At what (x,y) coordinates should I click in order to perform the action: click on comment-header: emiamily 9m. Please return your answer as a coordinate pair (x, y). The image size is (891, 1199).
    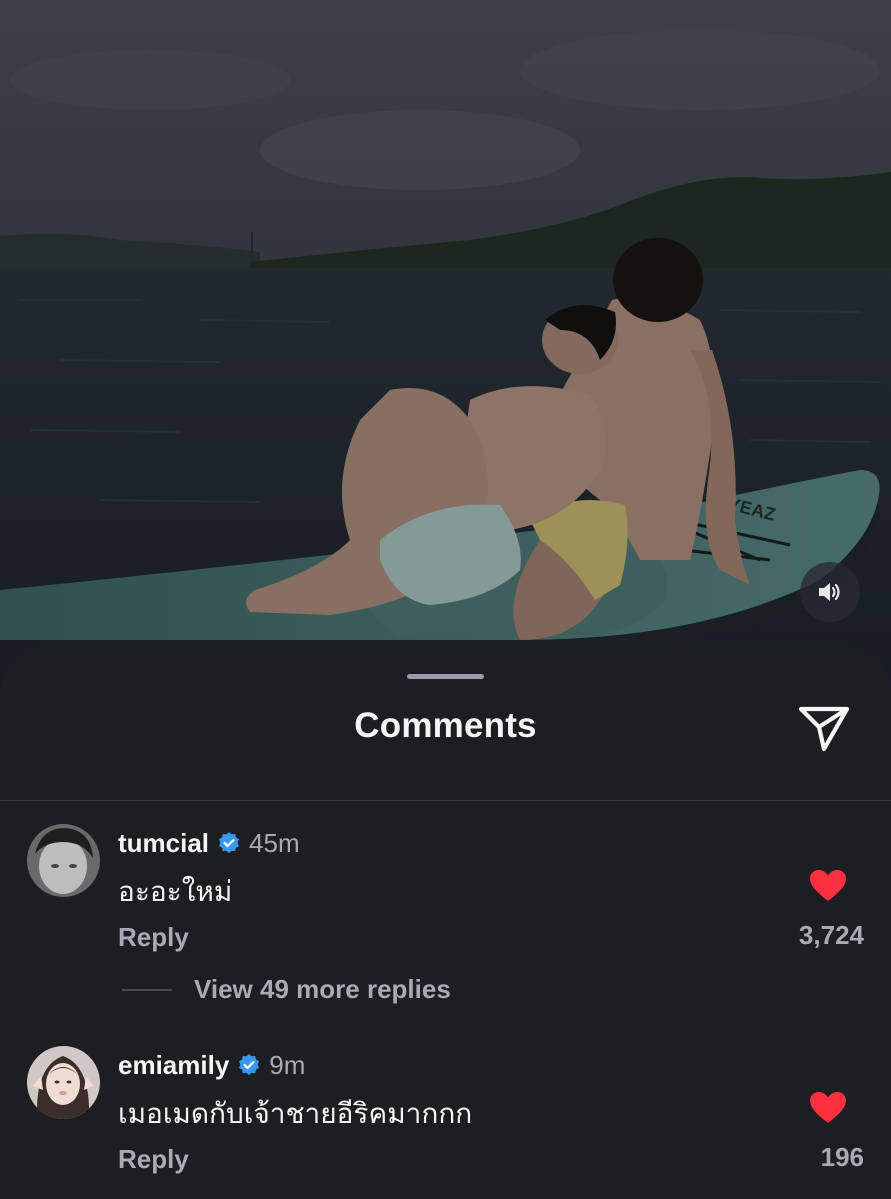
    Looking at the image, I should click on (211, 1065).